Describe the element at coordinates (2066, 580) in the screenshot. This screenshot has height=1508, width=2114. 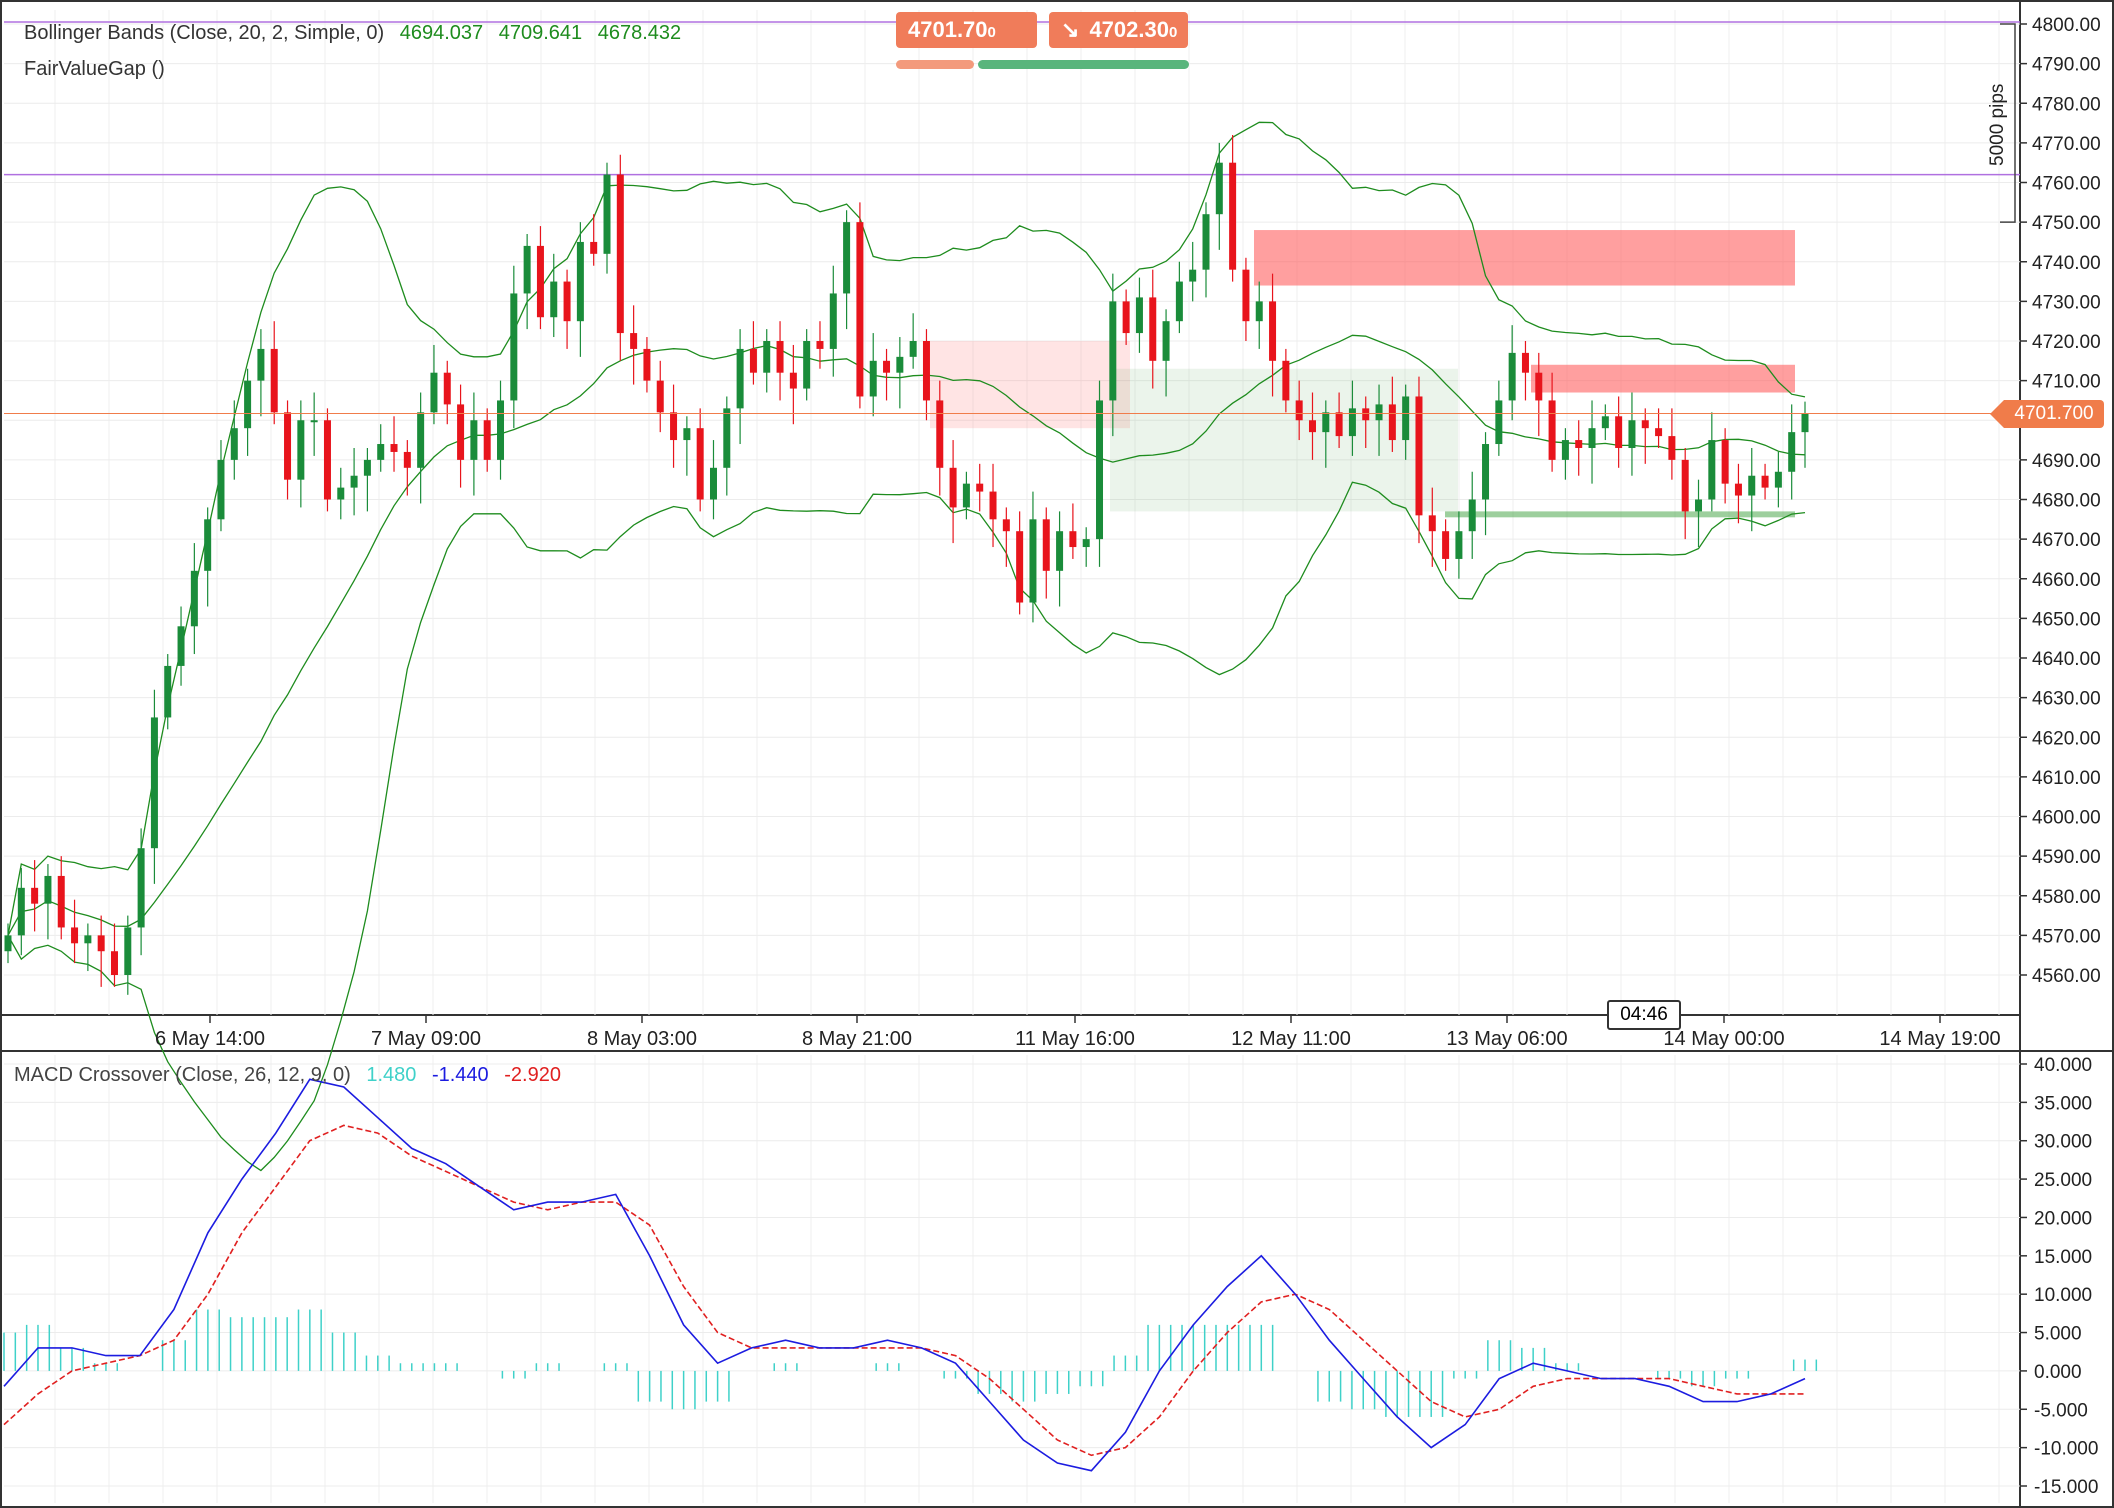
I see `price-tick-label: 4660.00` at that location.